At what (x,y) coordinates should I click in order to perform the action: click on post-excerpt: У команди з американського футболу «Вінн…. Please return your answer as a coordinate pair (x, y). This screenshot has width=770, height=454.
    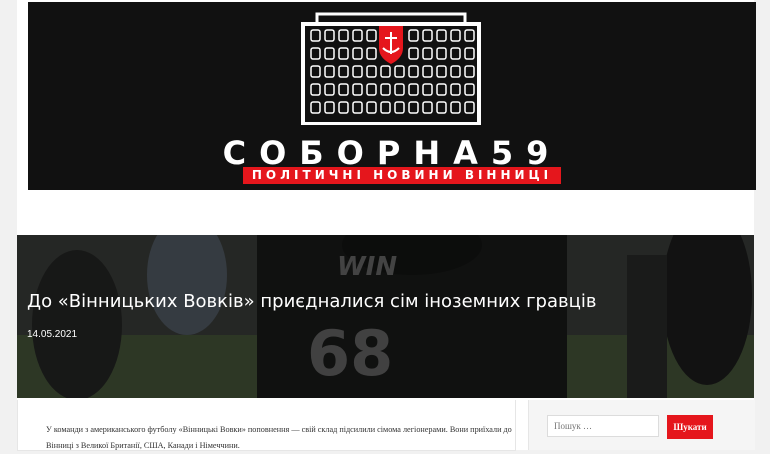
    Looking at the image, I should click on (279, 437).